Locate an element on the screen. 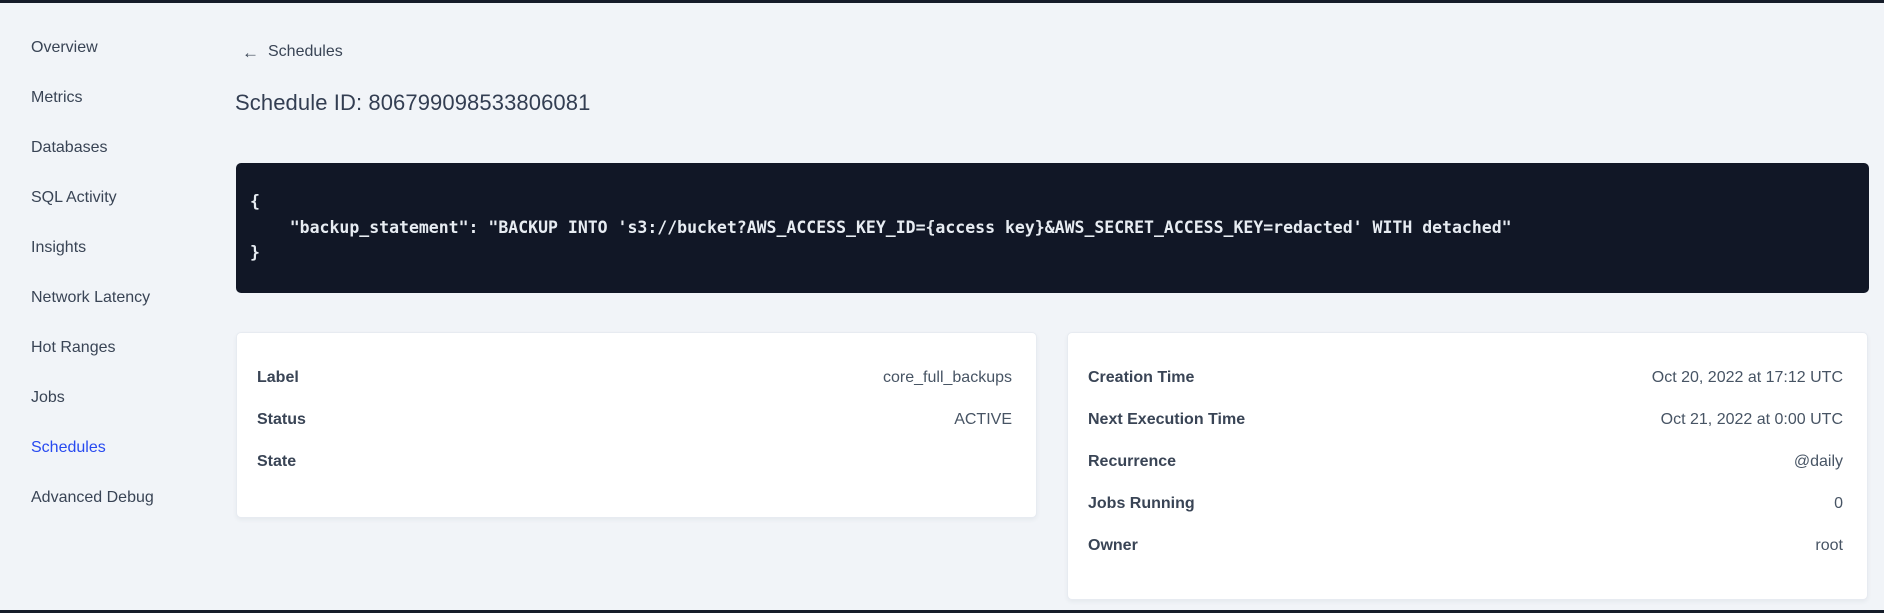 This screenshot has height=613, width=1884. back-to-schedules-link: ← Schedules is located at coordinates (292, 52).